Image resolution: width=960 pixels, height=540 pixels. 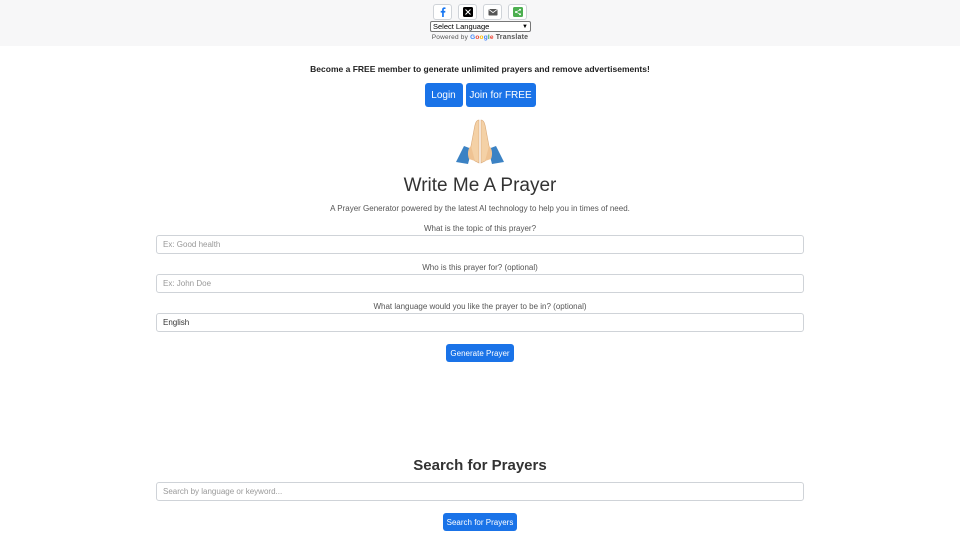 I want to click on login-button: Login, so click(x=443, y=95).